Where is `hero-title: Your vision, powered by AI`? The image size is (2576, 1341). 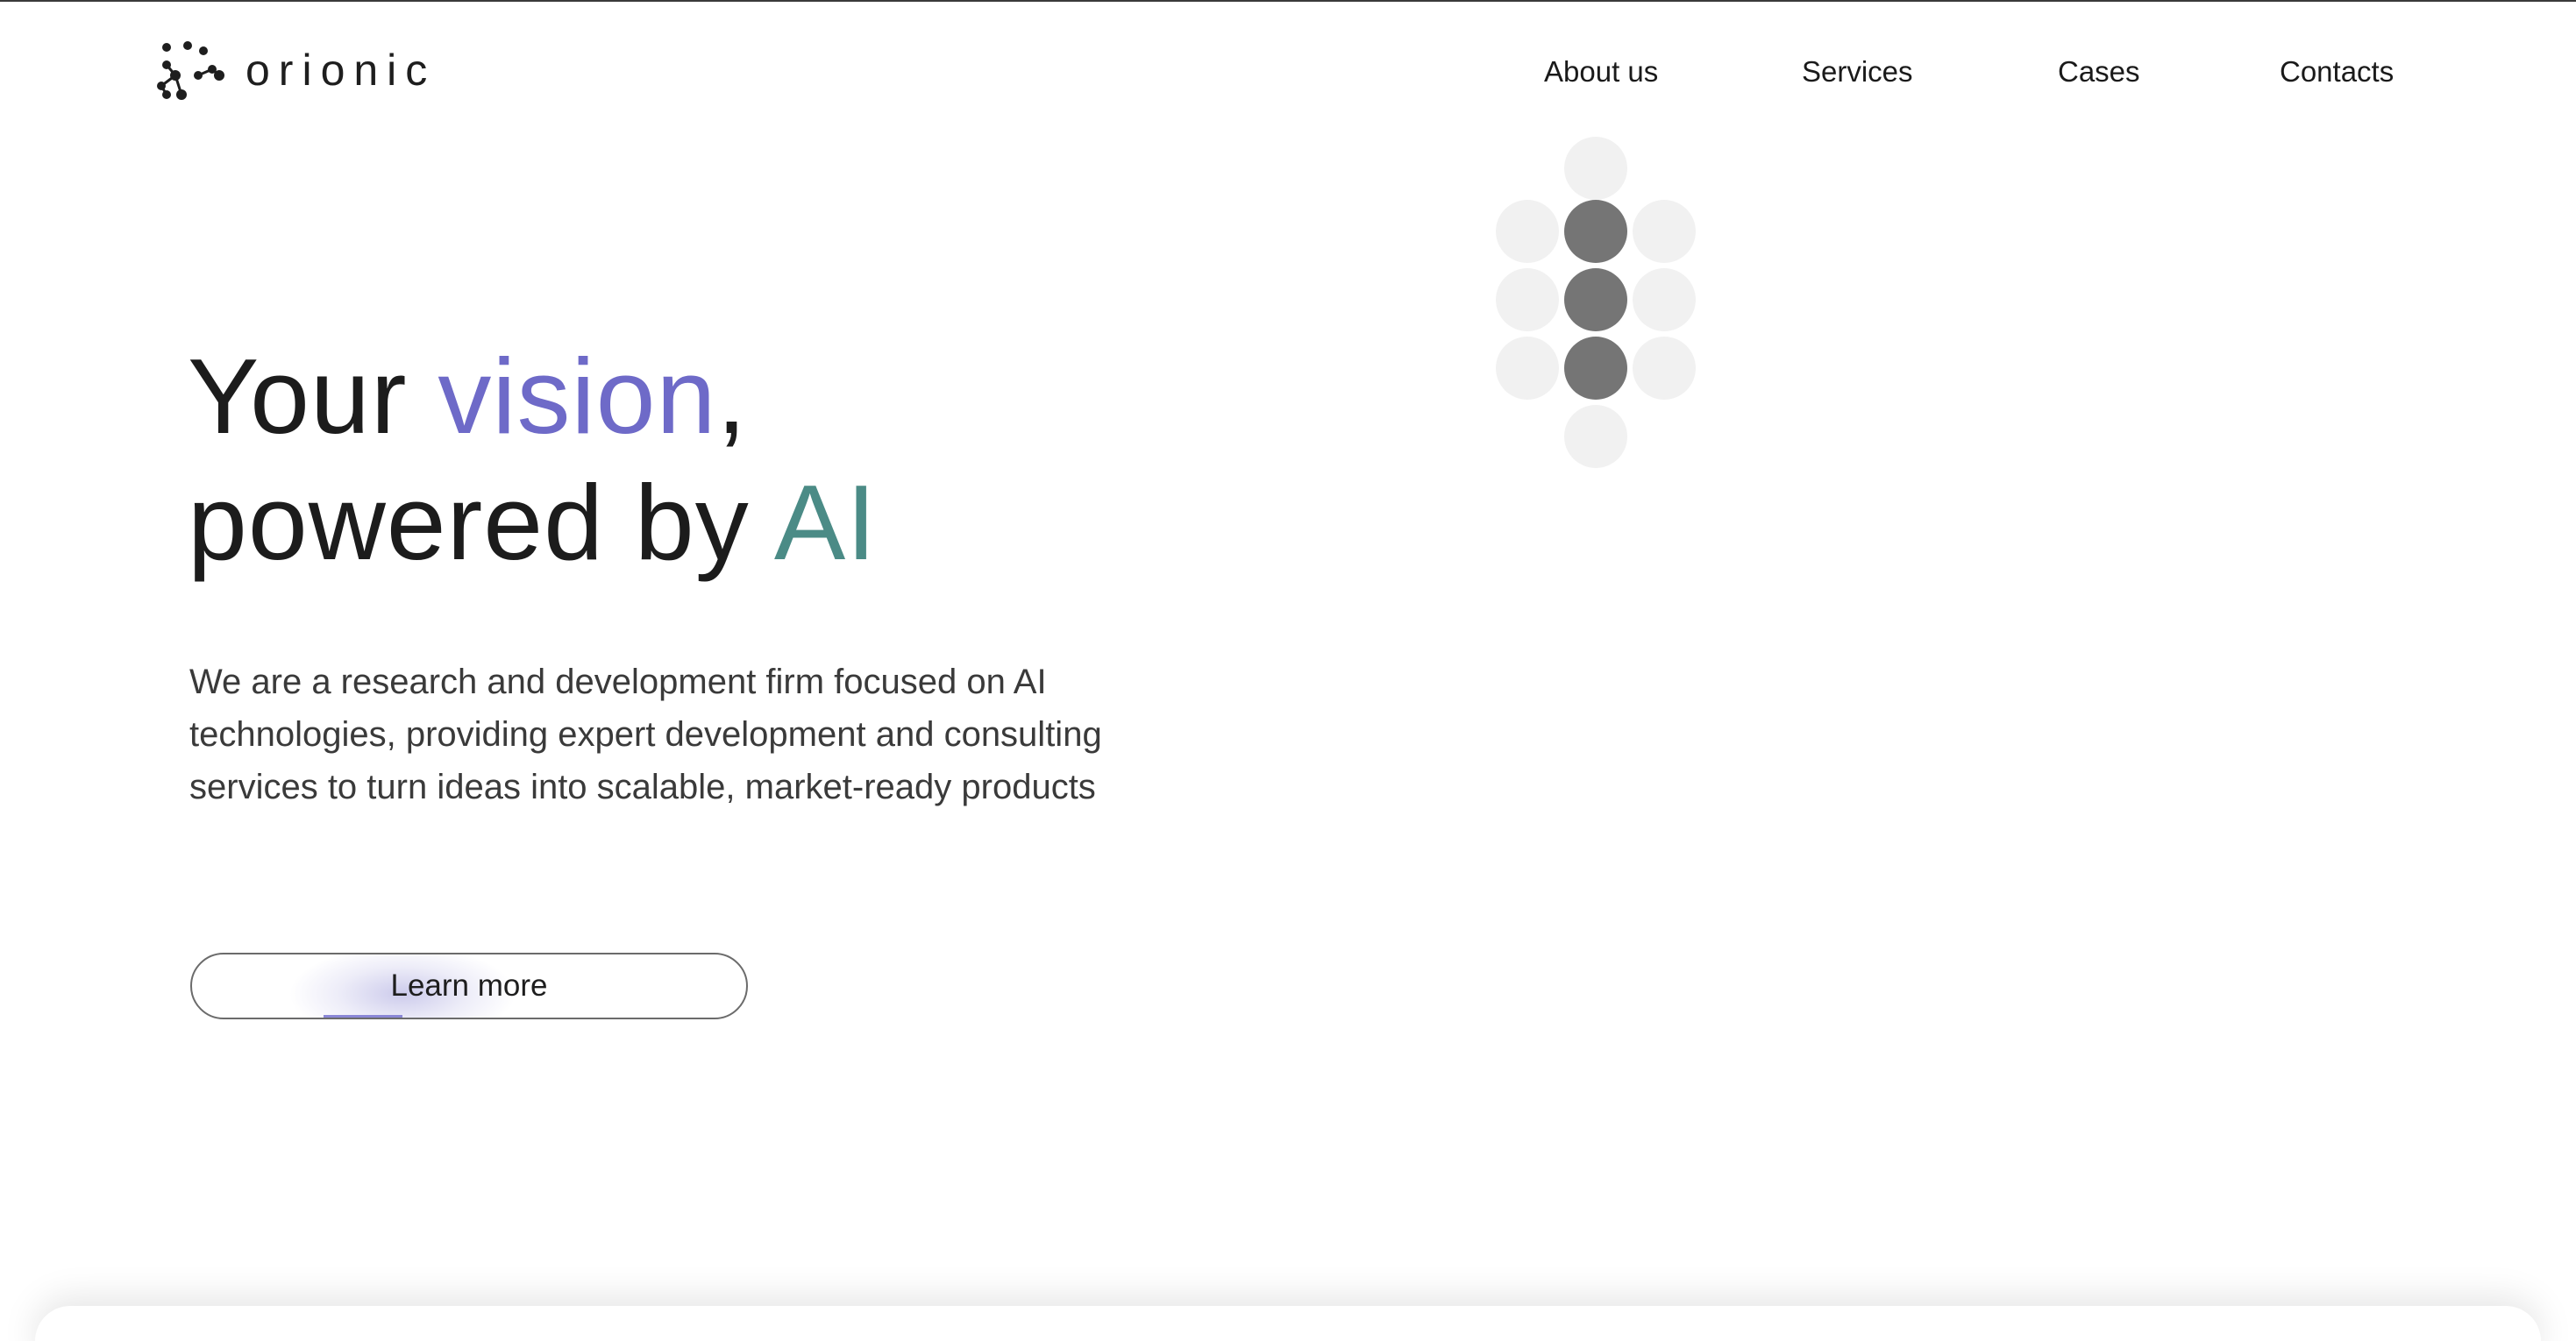 hero-title: Your vision, powered by AI is located at coordinates (532, 459).